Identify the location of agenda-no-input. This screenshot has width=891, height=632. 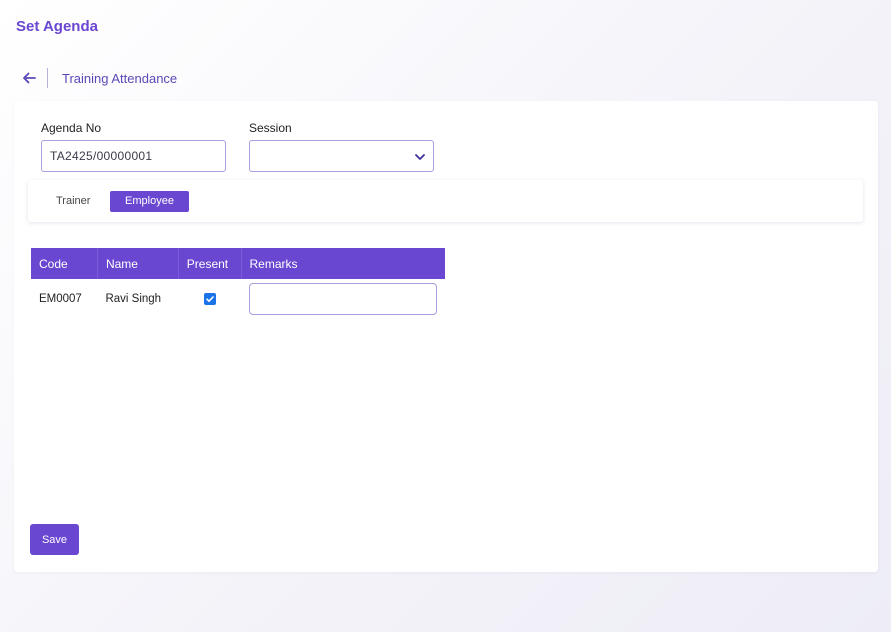
(133, 156).